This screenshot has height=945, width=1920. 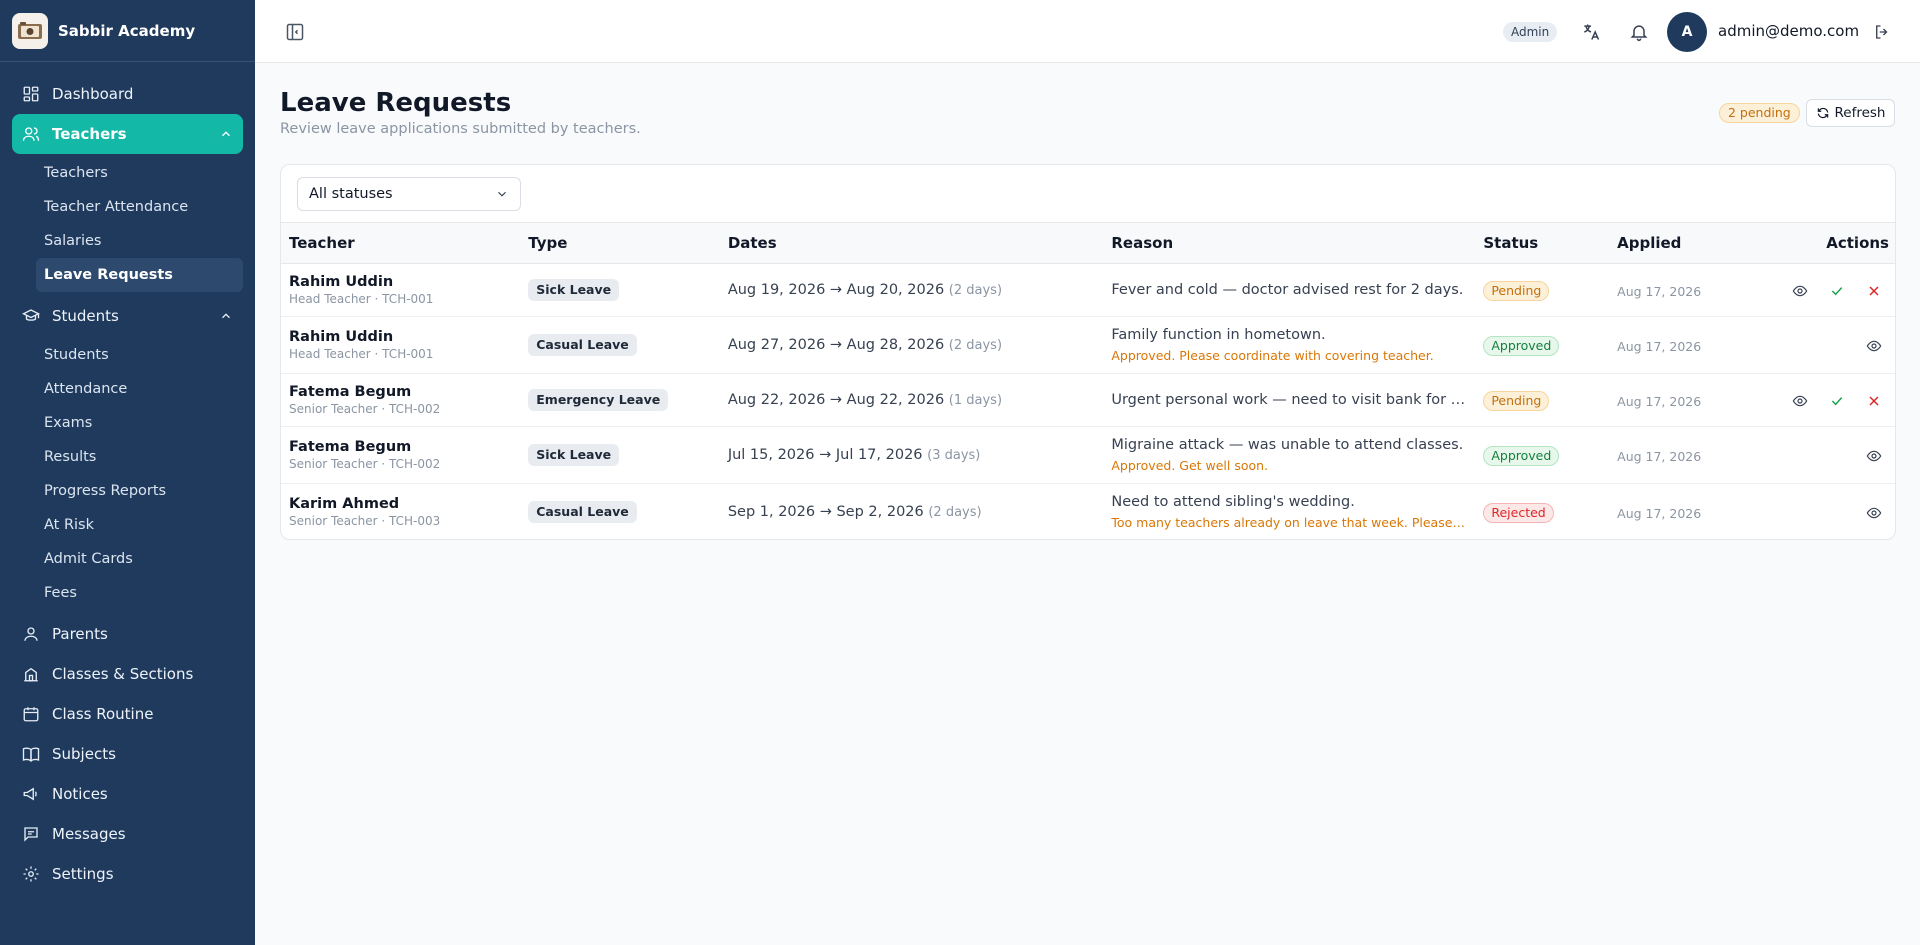 What do you see at coordinates (85, 316) in the screenshot?
I see `sidebar-item-label: Students` at bounding box center [85, 316].